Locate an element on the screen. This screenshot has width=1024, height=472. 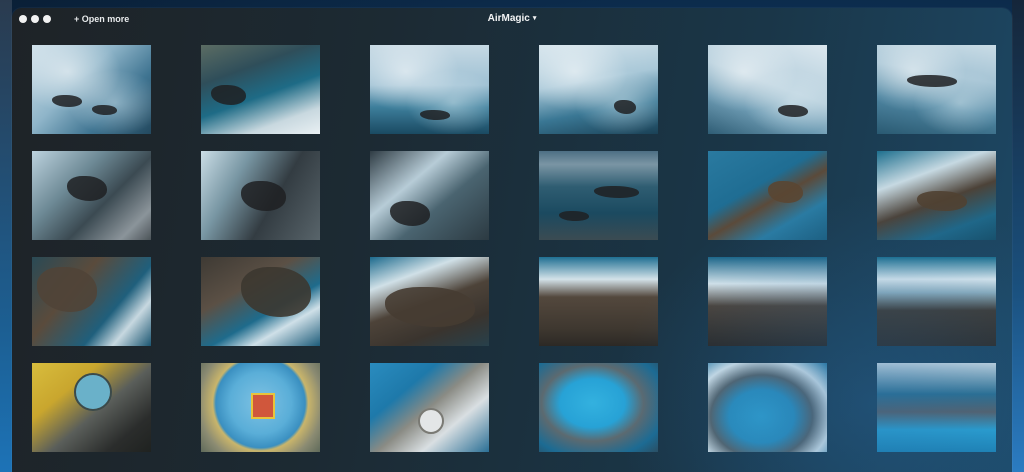
desktop-background-right is located at coordinates (1018, 236).